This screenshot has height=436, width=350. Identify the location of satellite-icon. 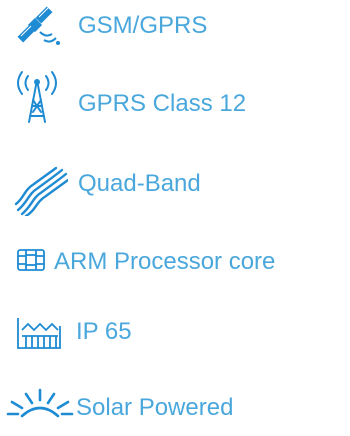
(38, 25).